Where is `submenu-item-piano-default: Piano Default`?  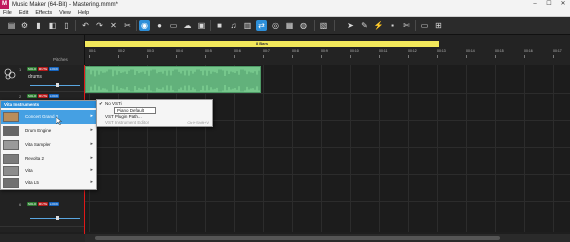
submenu-item-piano-default: Piano Default is located at coordinates (135, 110).